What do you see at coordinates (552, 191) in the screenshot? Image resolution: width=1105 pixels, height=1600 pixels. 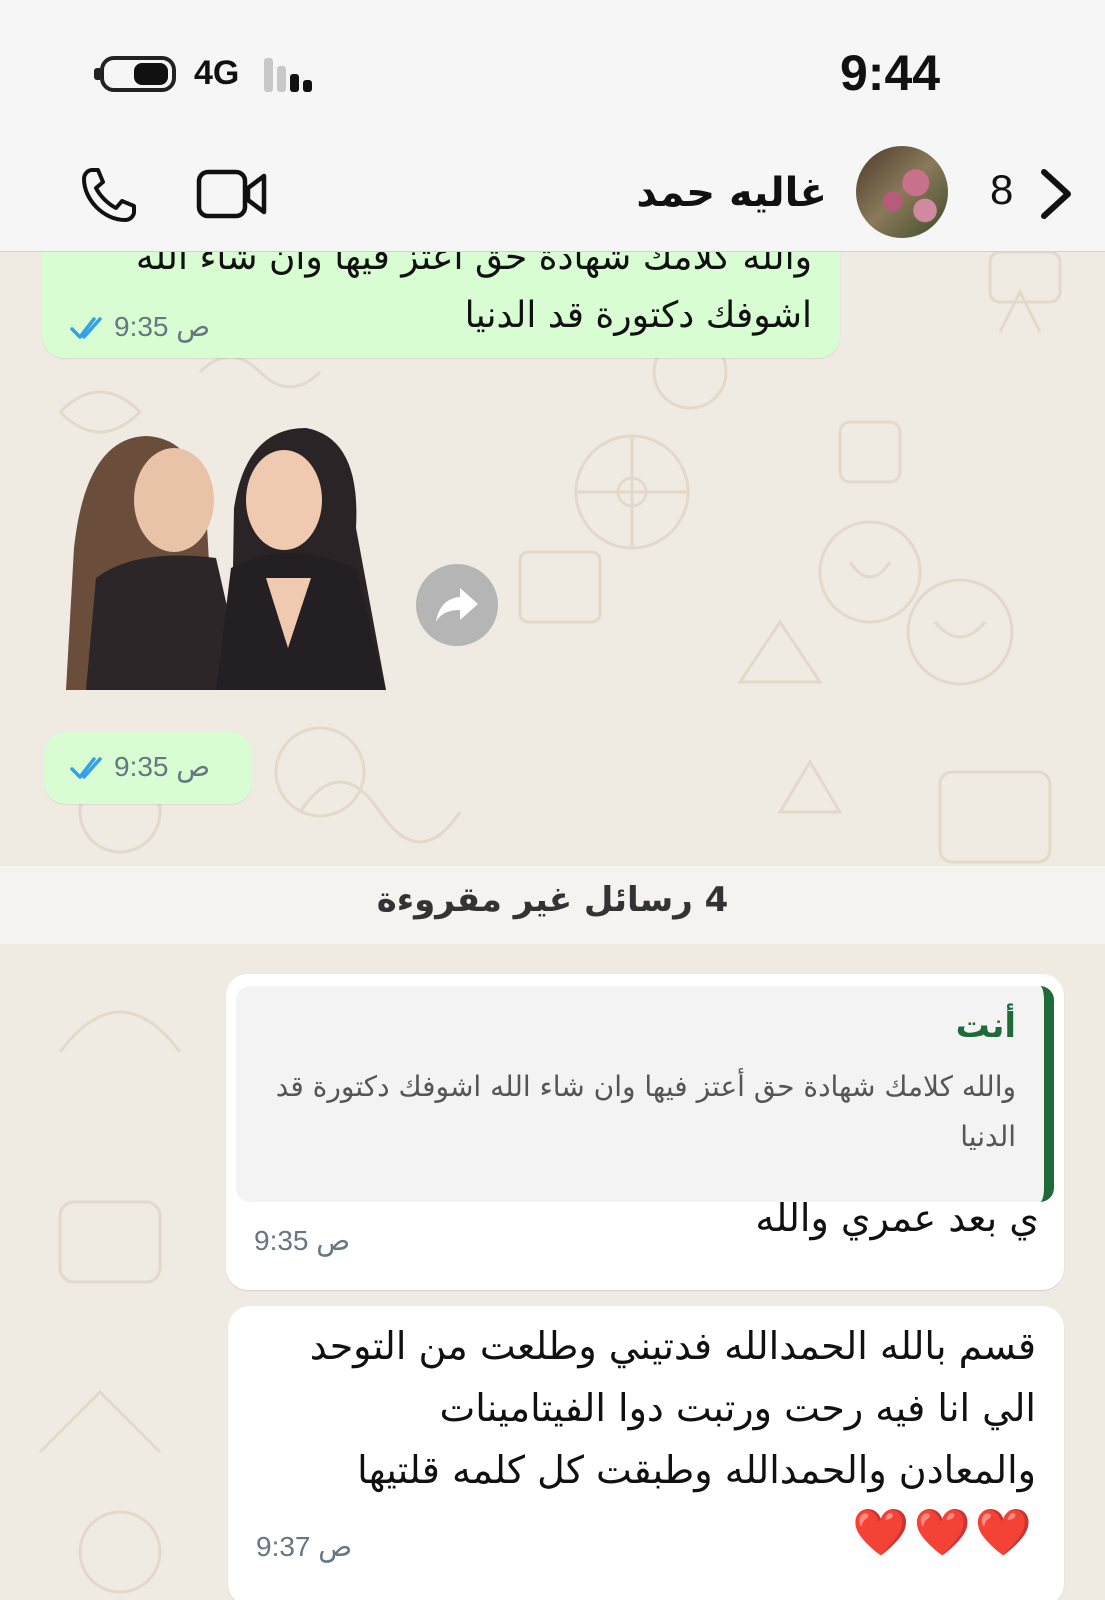 I see `chat-header: غاليه حمد 8` at bounding box center [552, 191].